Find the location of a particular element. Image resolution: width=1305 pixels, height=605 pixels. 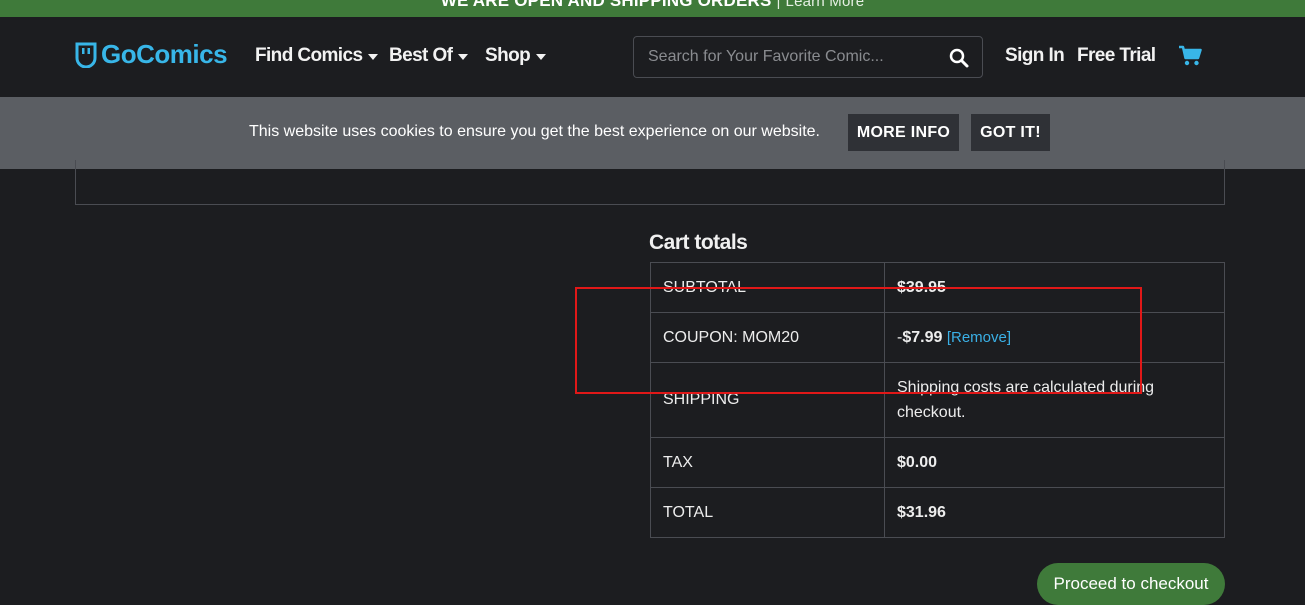

total-value: $31.96 is located at coordinates (1054, 512).